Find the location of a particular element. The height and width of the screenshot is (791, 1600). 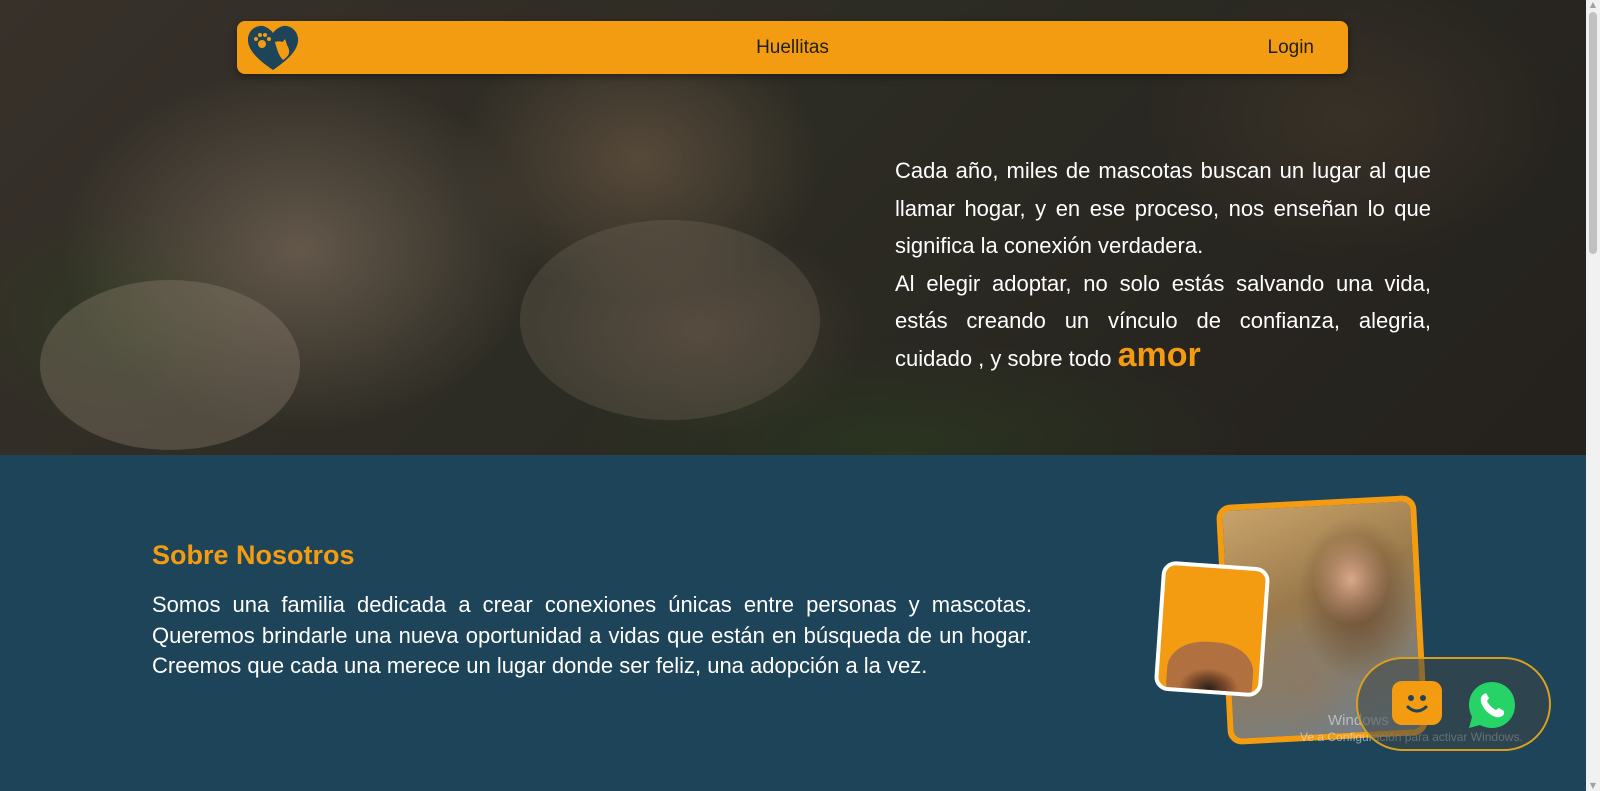

brand-name: Huellitas is located at coordinates (792, 48).